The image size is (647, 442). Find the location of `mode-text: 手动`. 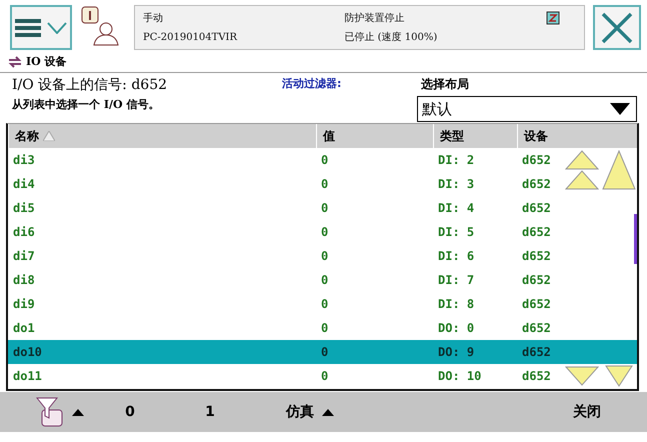

mode-text: 手动 is located at coordinates (153, 18).